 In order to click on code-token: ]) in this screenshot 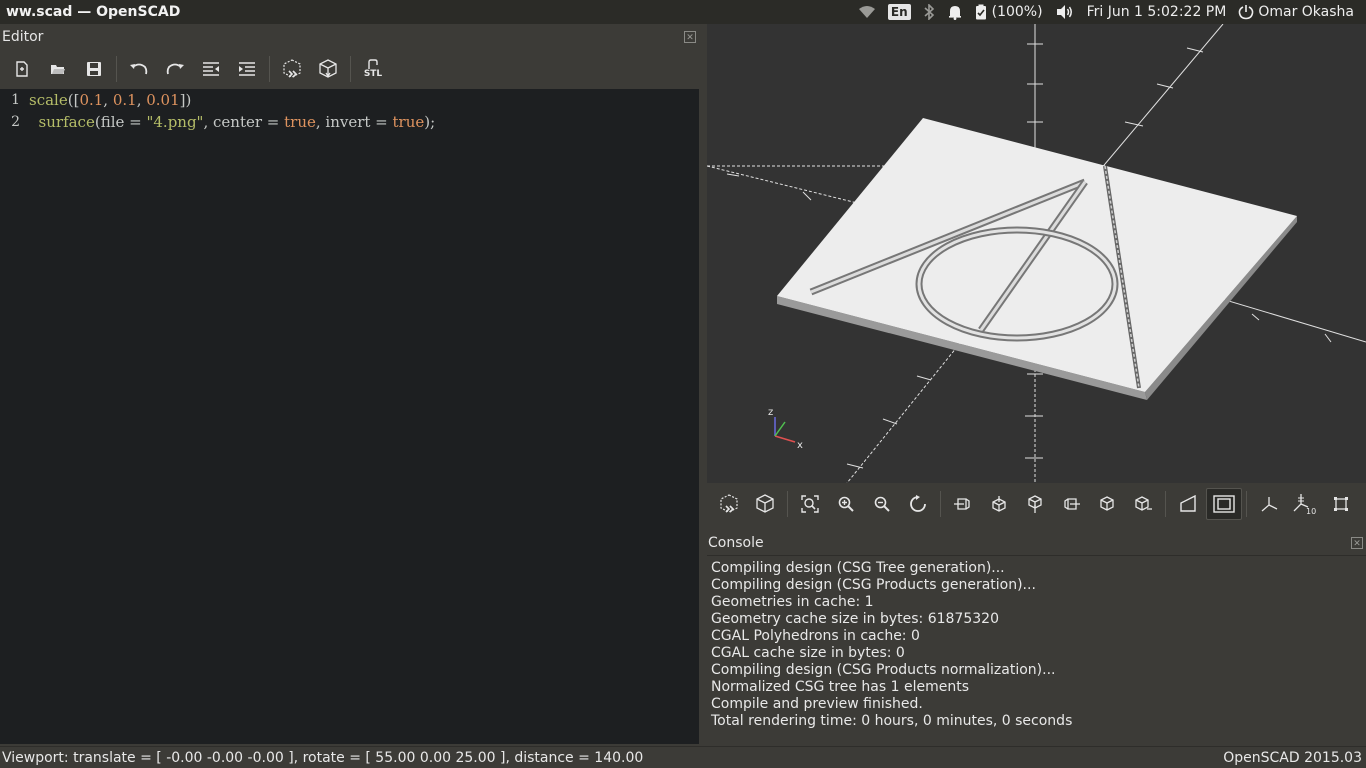, I will do `click(185, 100)`.